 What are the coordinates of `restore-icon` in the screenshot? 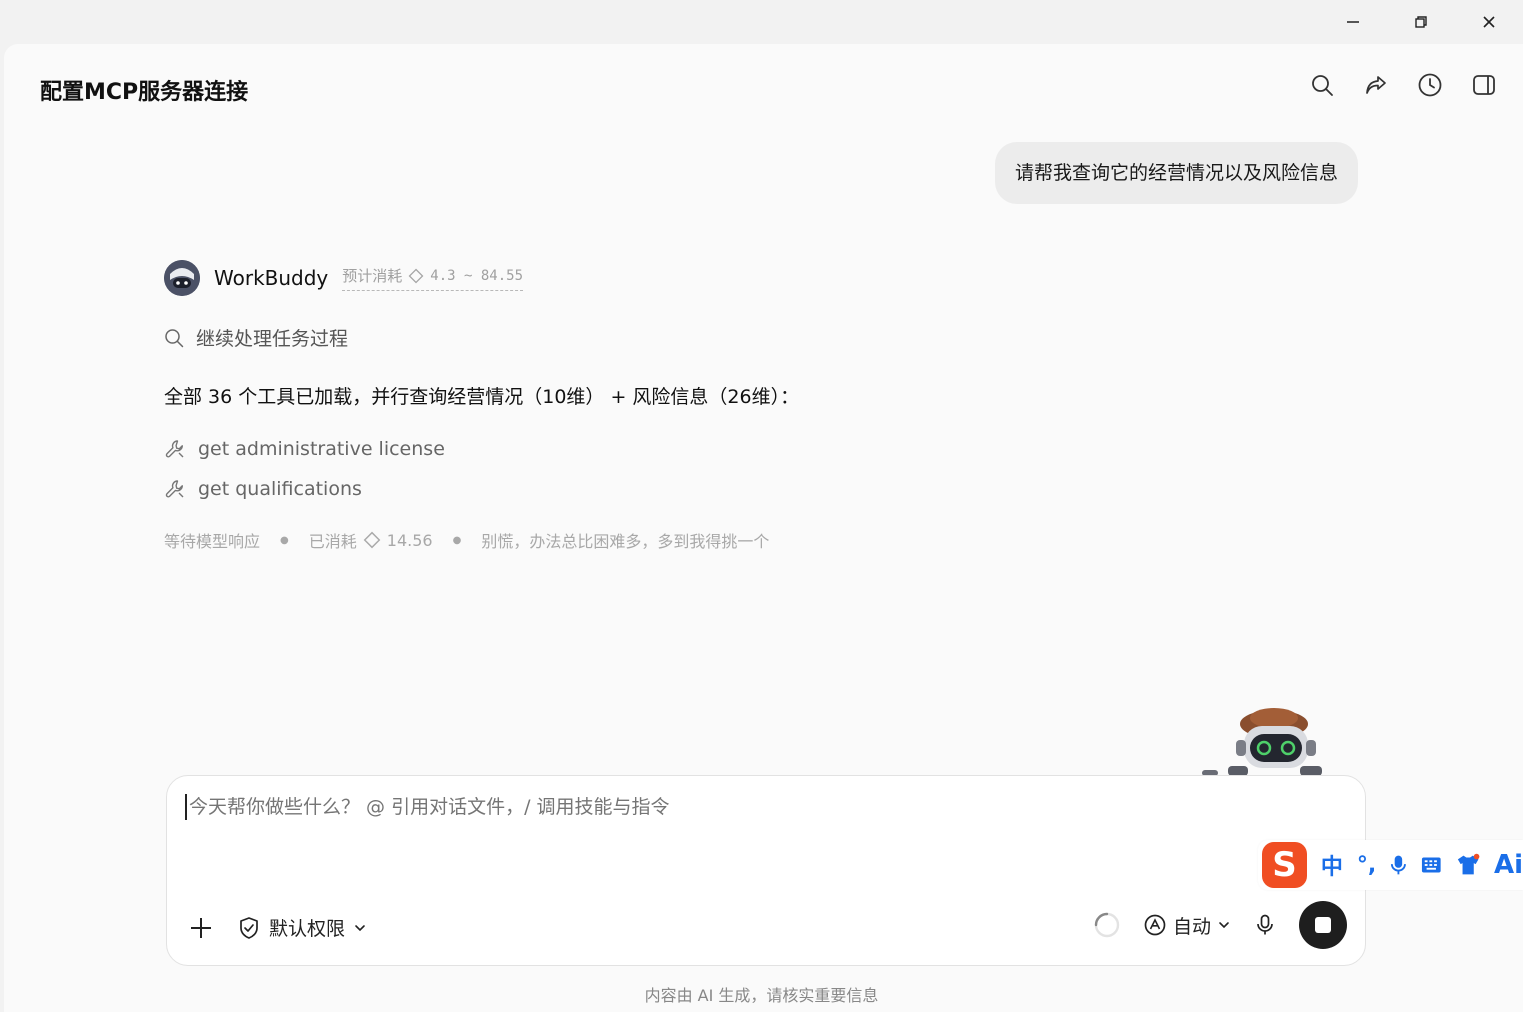 It's located at (1421, 22).